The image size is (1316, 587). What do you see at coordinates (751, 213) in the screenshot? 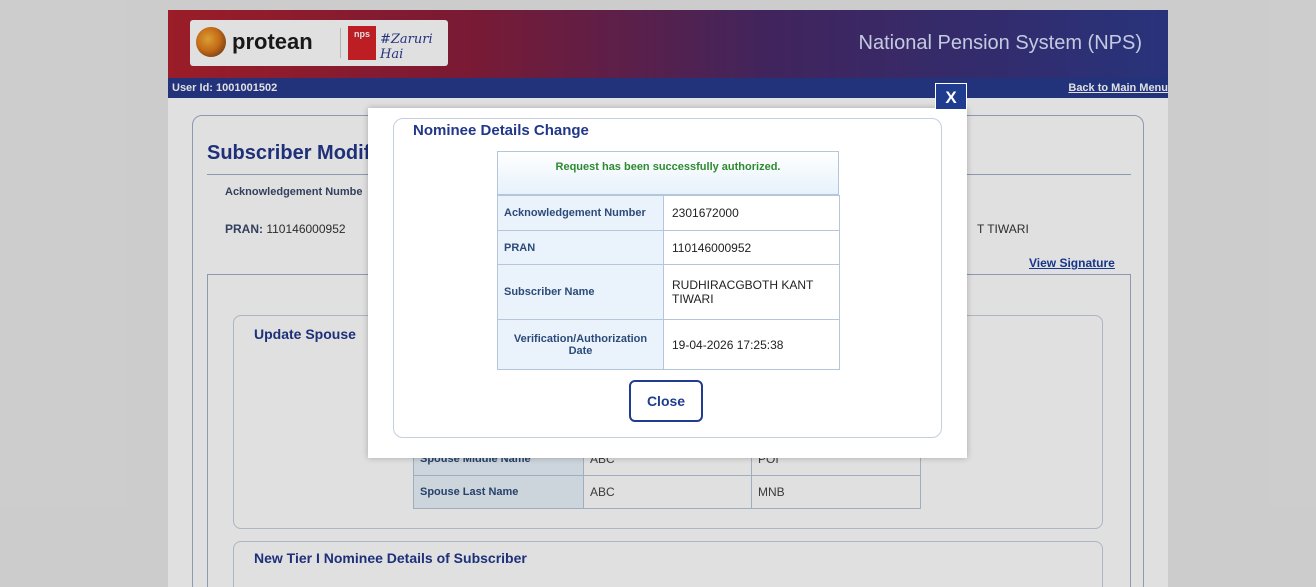
I see `ack-number-value: 2301672000` at bounding box center [751, 213].